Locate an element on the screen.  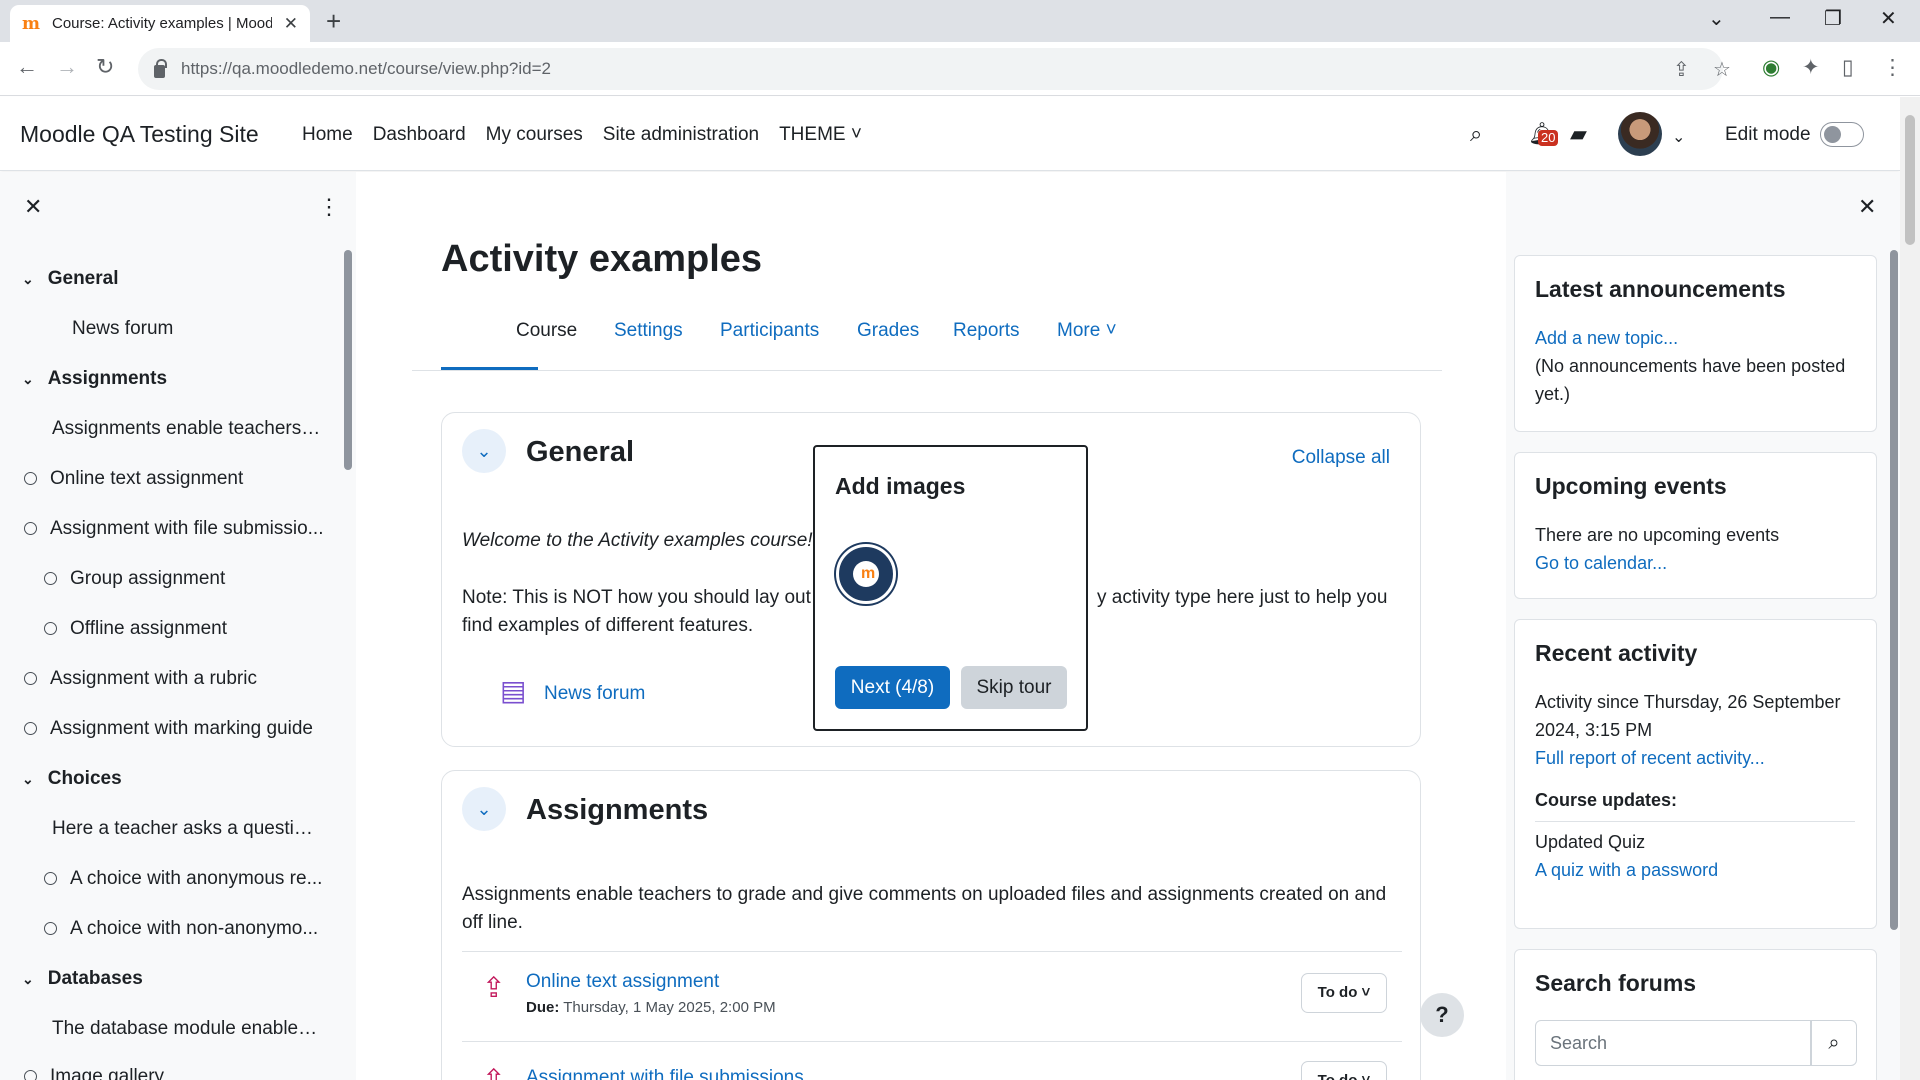
tab-search-icon: ⌄ is located at coordinates (1716, 18).